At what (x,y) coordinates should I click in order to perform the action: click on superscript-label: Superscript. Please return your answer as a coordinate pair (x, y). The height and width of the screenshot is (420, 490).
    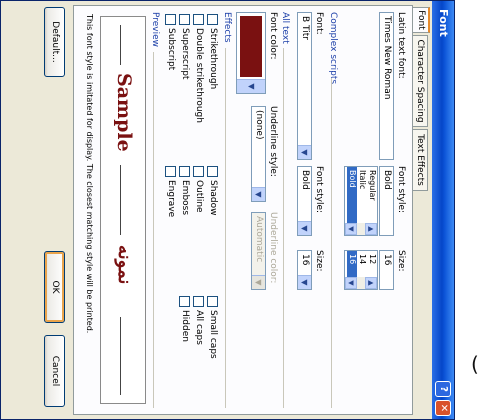
    Looking at the image, I should click on (185, 53).